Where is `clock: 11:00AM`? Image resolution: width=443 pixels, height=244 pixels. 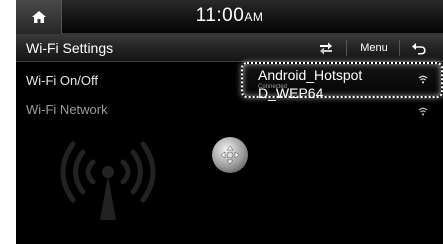
clock: 11:00AM is located at coordinates (229, 16).